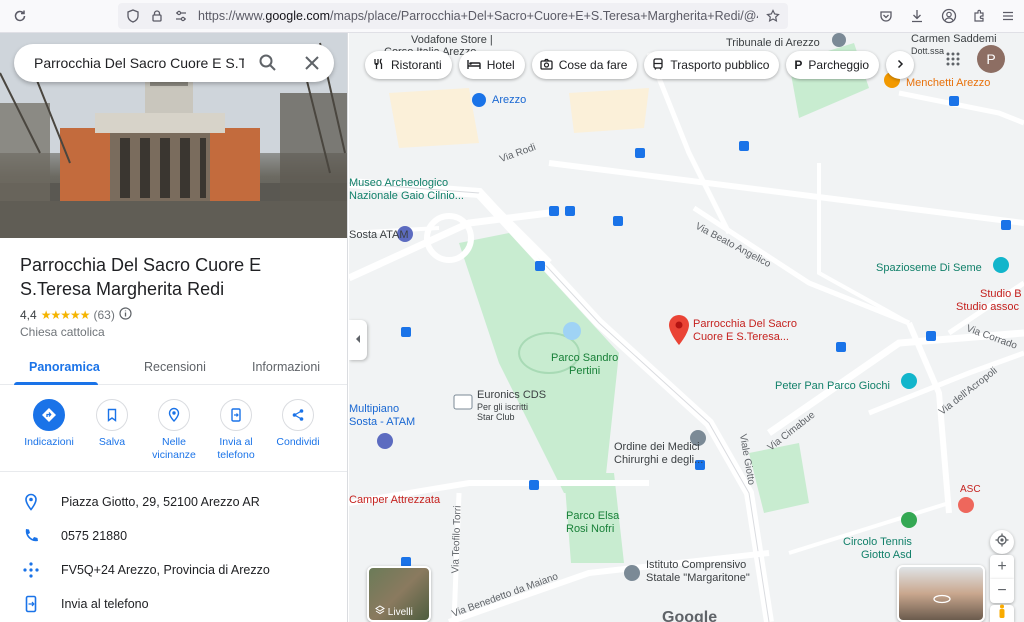 Image resolution: width=1024 pixels, height=622 pixels. What do you see at coordinates (112, 424) in the screenshot?
I see `save-button: Salva` at bounding box center [112, 424].